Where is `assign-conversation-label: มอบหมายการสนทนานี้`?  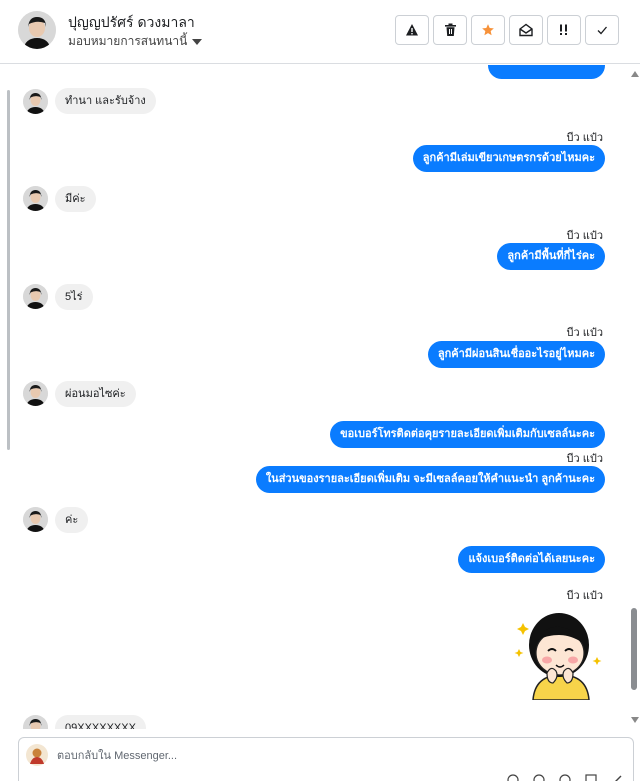
assign-conversation-label: มอบหมายการสนทนานี้ is located at coordinates (128, 41).